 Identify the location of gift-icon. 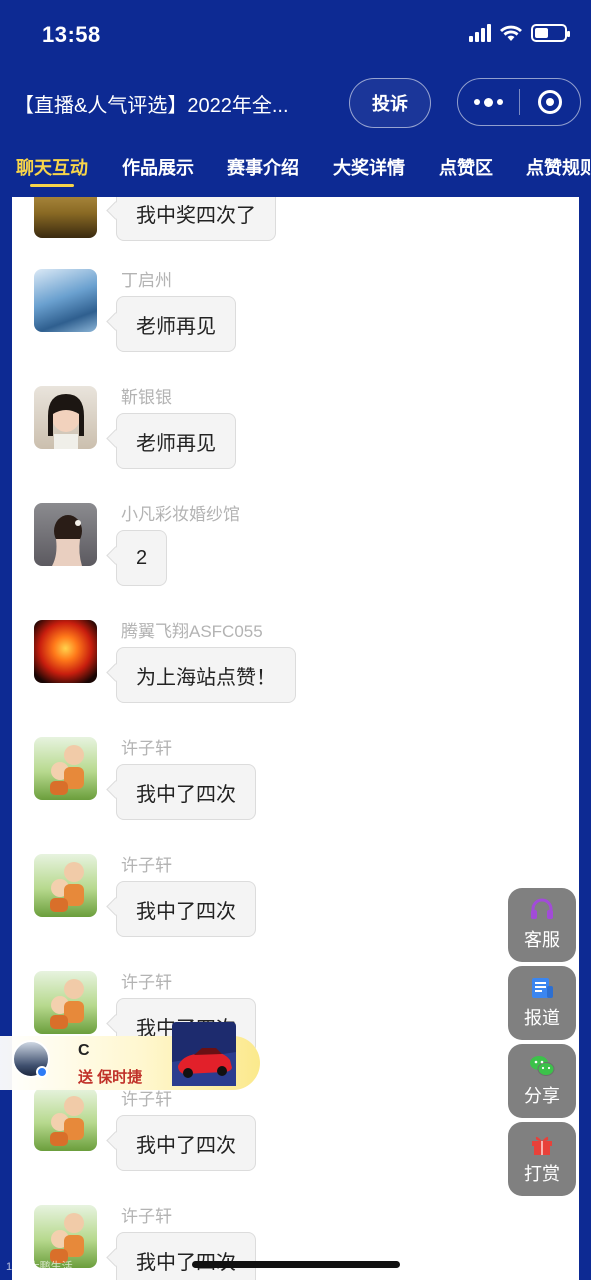
(542, 1144).